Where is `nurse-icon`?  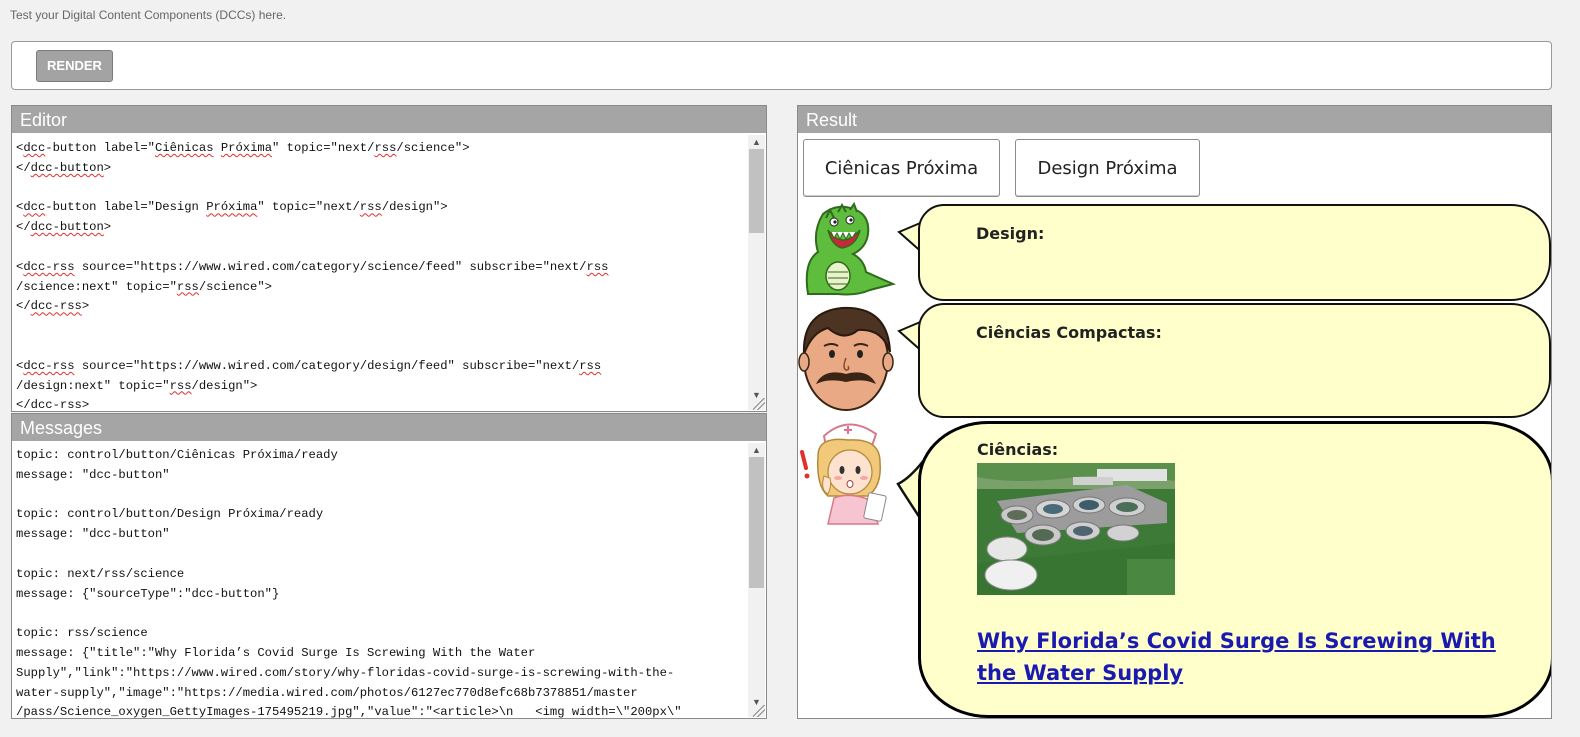 nurse-icon is located at coordinates (843, 474).